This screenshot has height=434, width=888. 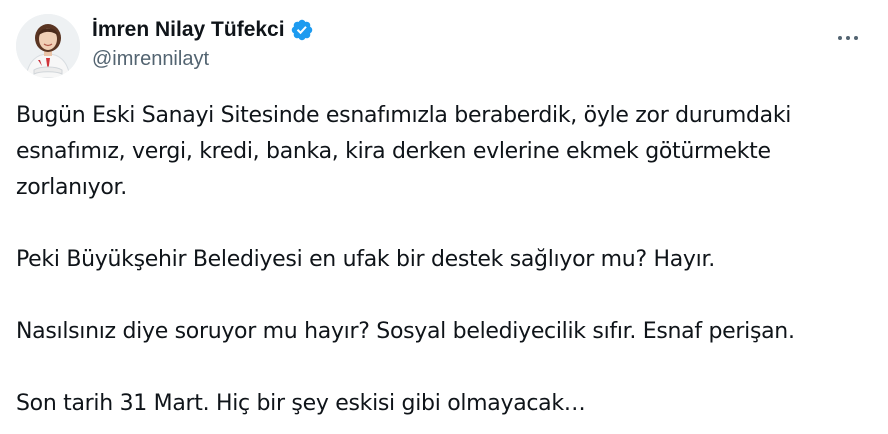 I want to click on handle: @imrennilayt, so click(x=203, y=59).